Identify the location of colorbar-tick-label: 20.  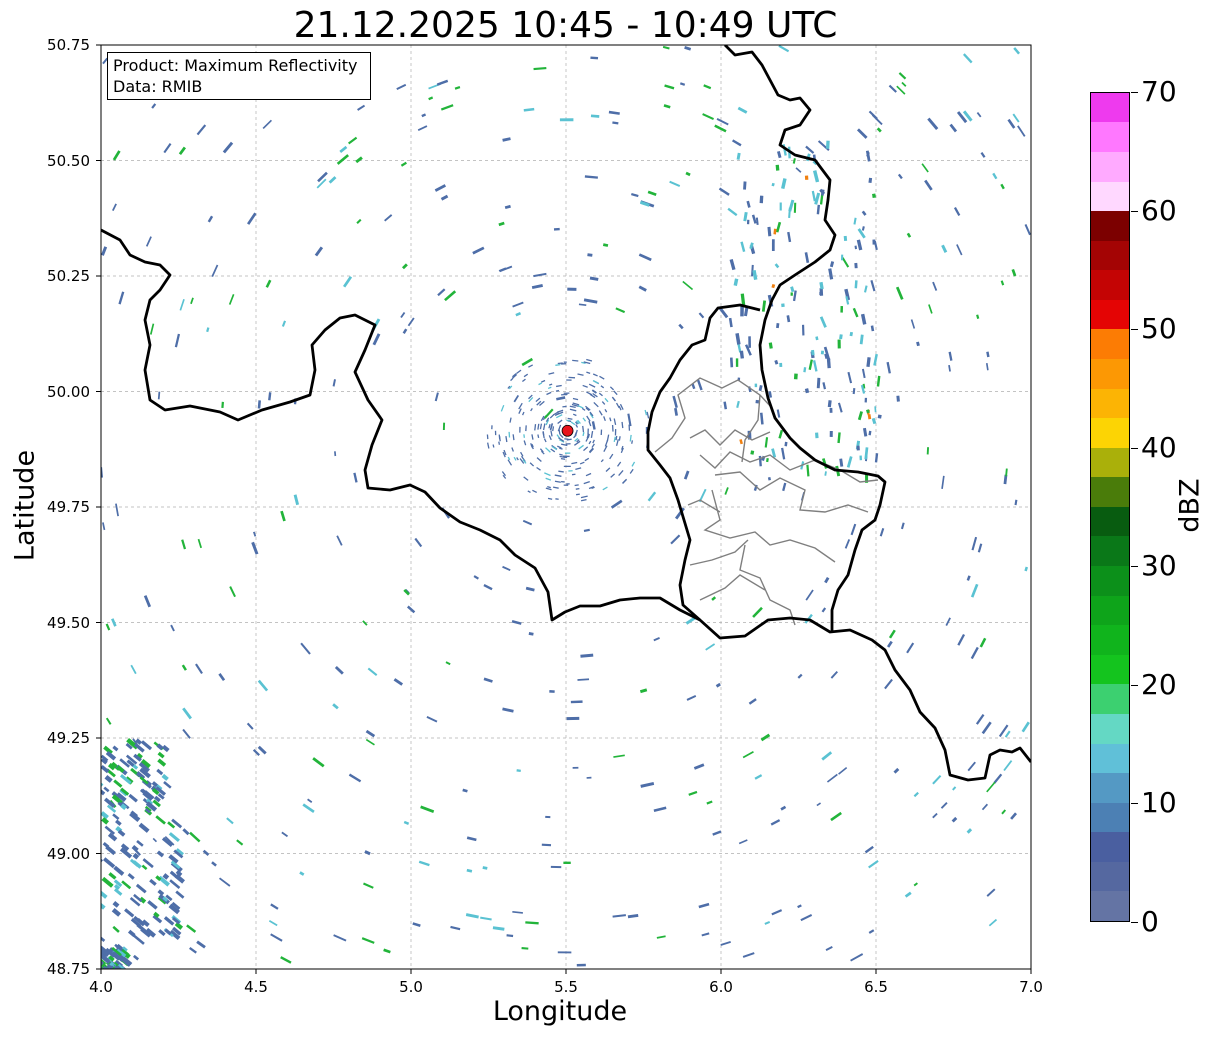
(1159, 684).